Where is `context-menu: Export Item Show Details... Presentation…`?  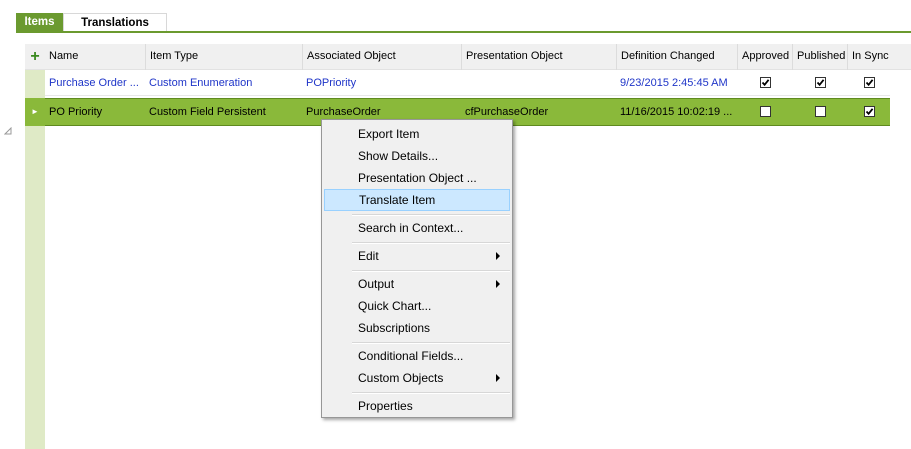 context-menu: Export Item Show Details... Presentation… is located at coordinates (417, 268).